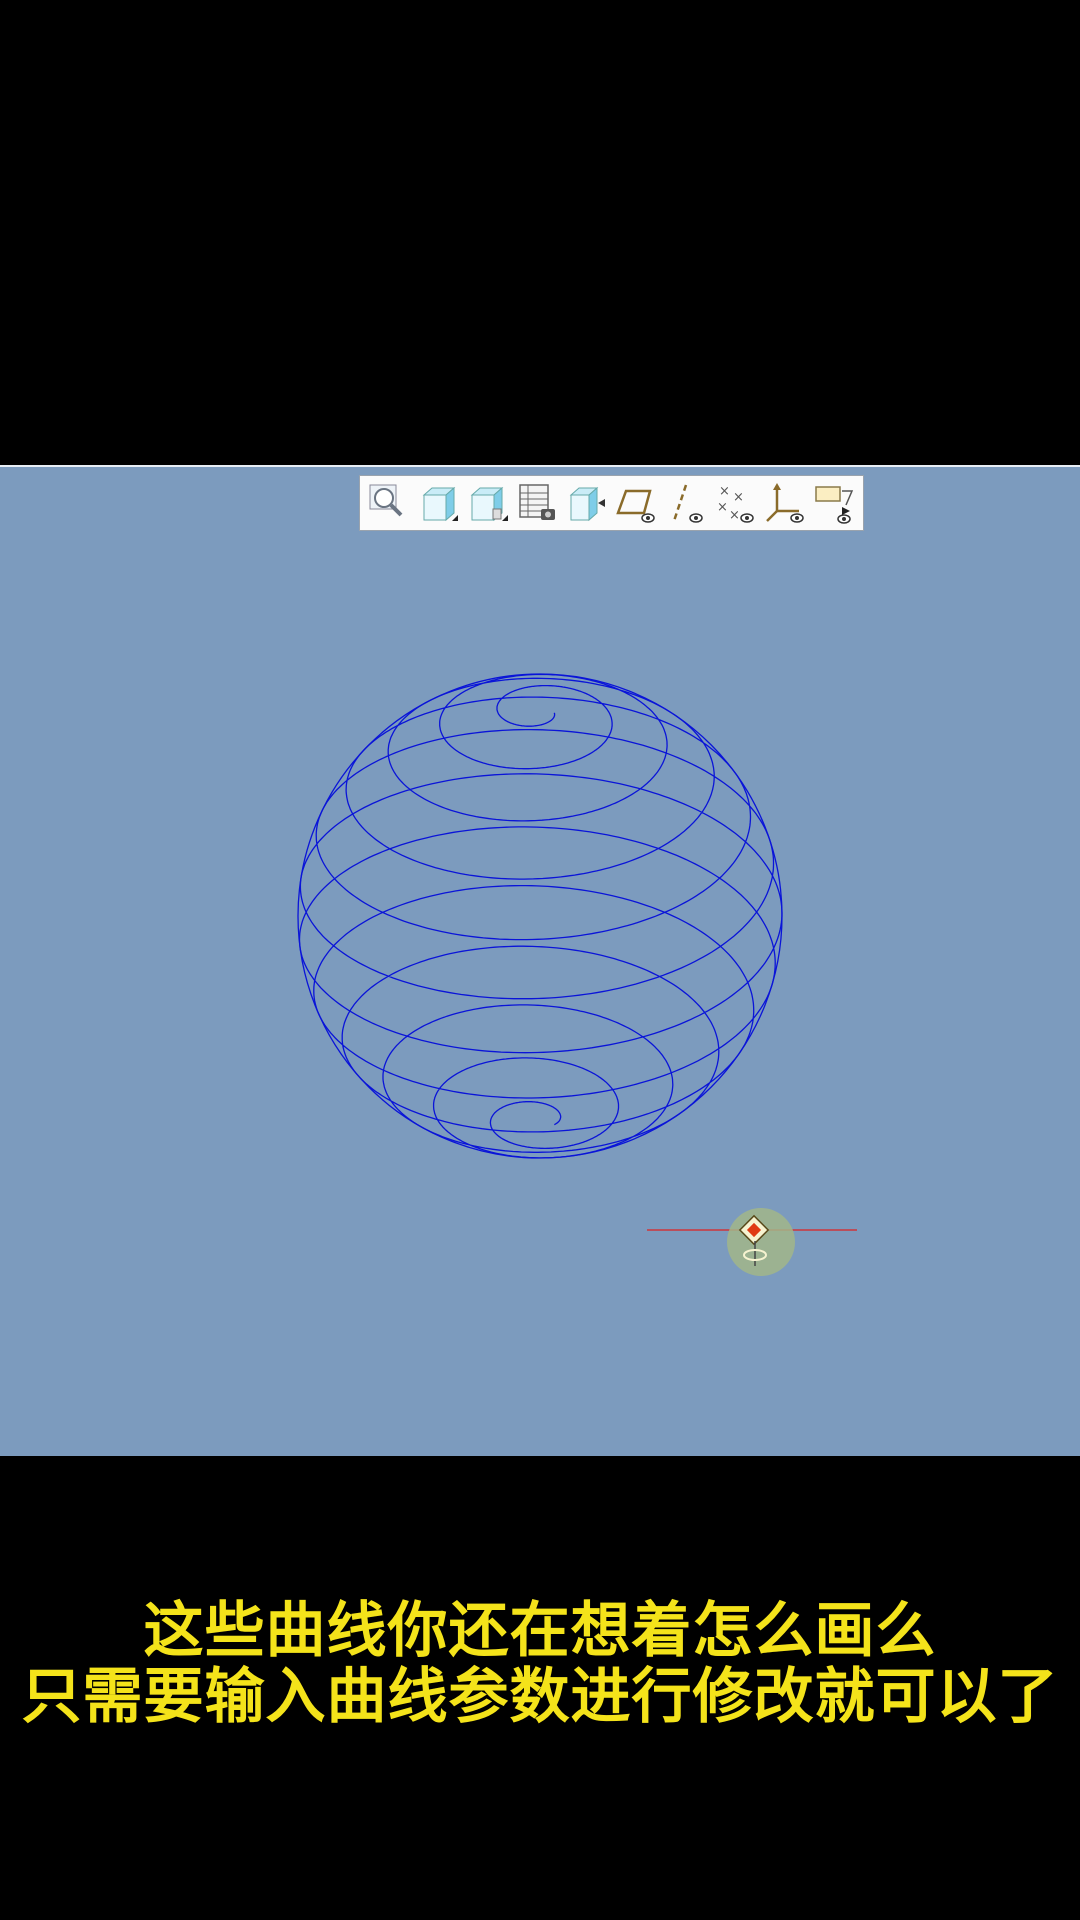 Image resolution: width=1080 pixels, height=1920 pixels. I want to click on datum-axis-display-icon, so click(687, 503).